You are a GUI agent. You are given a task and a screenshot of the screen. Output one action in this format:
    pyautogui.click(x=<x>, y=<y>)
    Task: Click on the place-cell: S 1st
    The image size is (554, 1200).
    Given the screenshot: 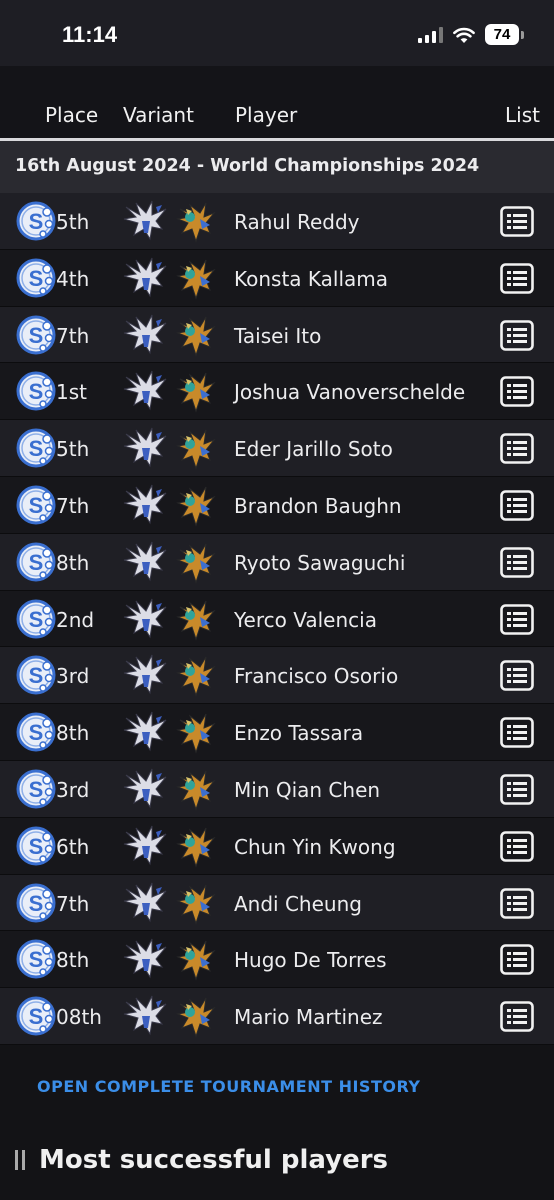 What is the action you would take?
    pyautogui.click(x=66, y=391)
    